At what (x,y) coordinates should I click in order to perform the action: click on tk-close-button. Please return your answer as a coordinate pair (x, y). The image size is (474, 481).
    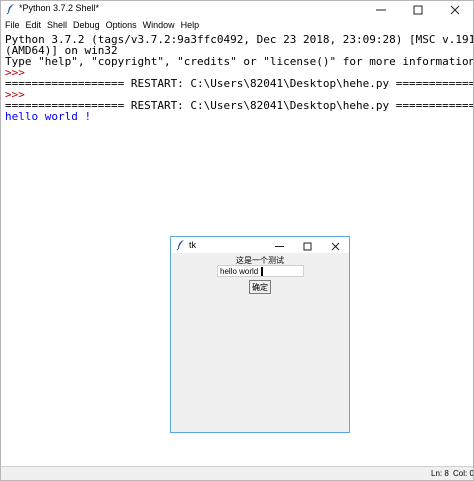
    Looking at the image, I should click on (335, 245).